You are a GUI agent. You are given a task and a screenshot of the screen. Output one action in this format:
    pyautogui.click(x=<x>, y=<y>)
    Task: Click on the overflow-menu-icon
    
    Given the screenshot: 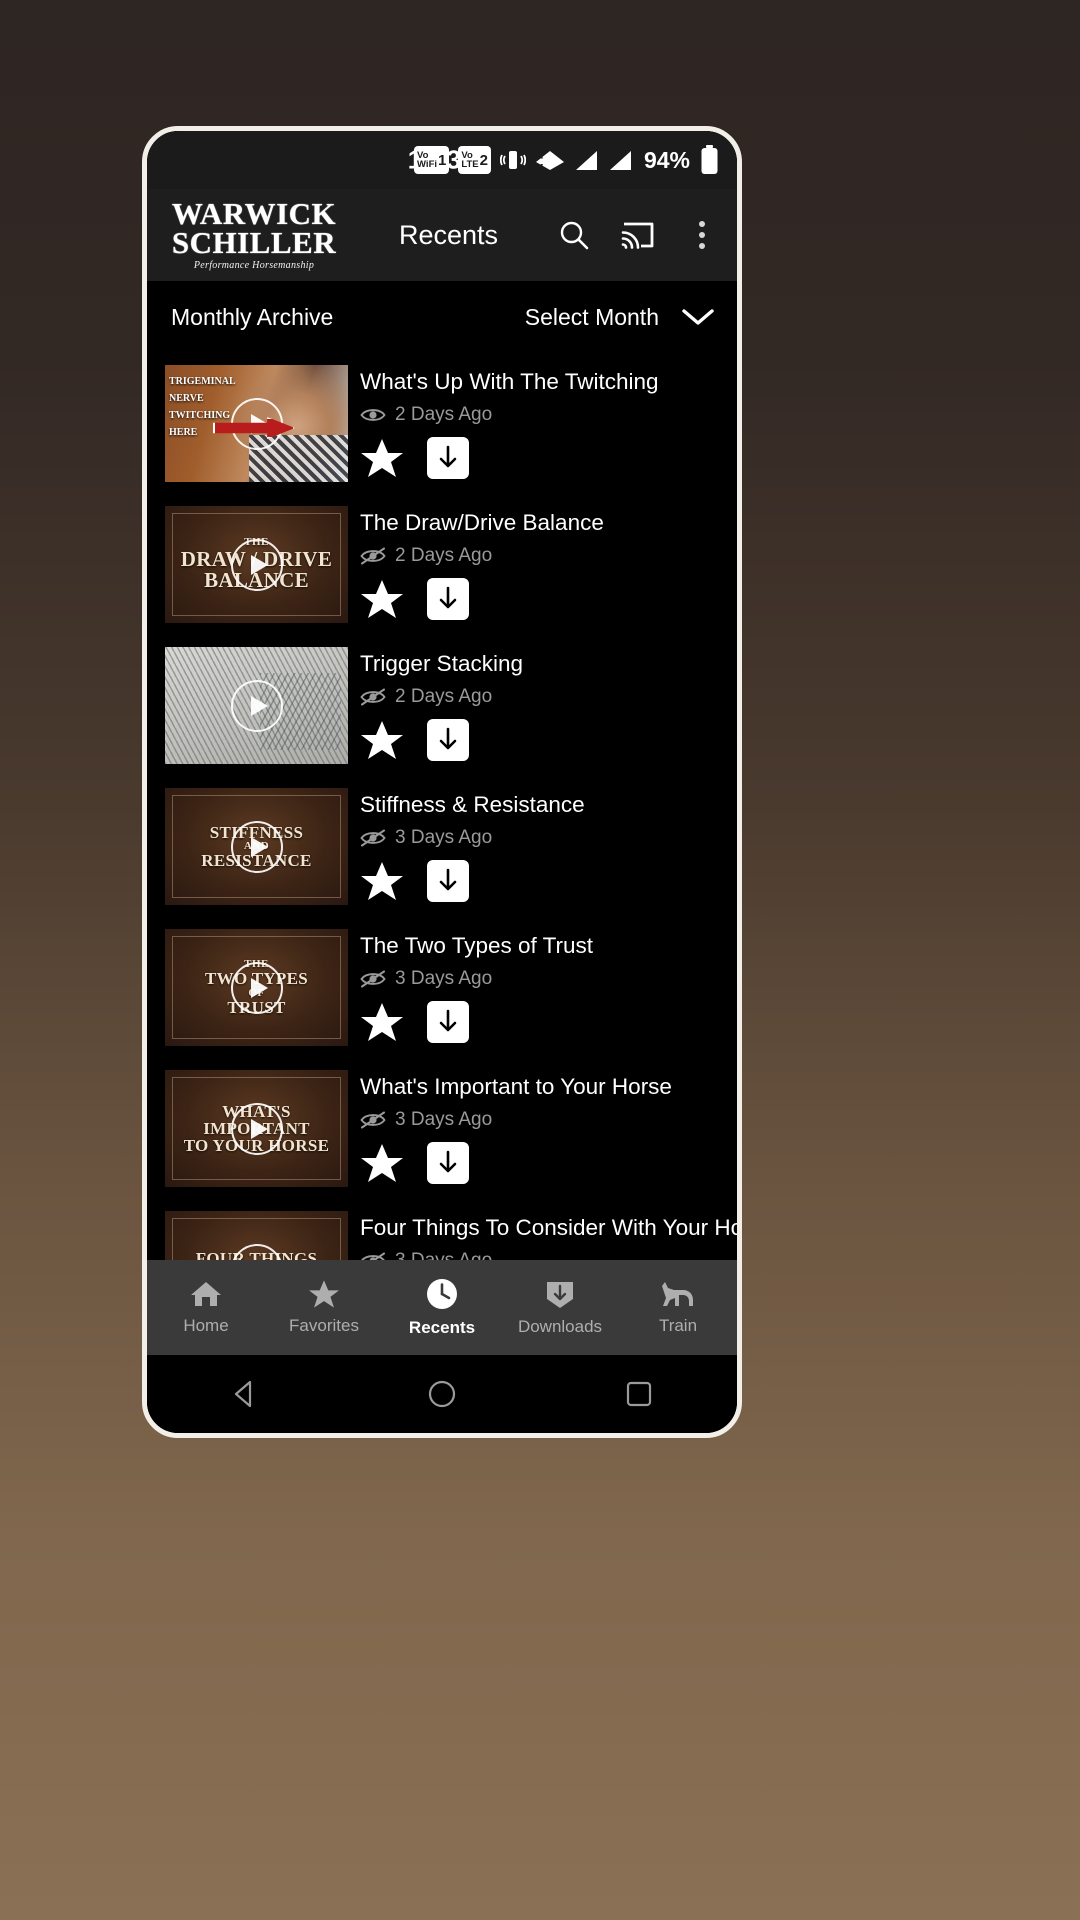 What is the action you would take?
    pyautogui.click(x=702, y=235)
    